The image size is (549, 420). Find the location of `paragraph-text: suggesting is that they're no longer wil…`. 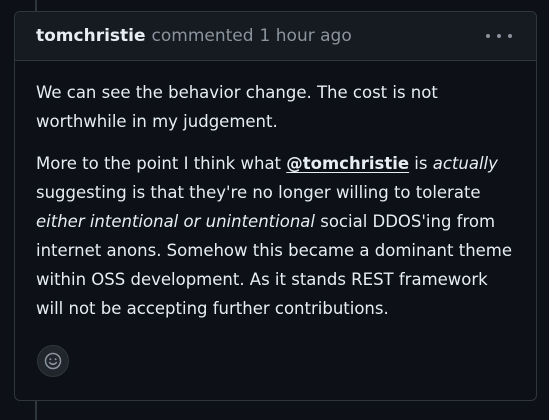

paragraph-text: suggesting is that they're no longer wil… is located at coordinates (258, 192).